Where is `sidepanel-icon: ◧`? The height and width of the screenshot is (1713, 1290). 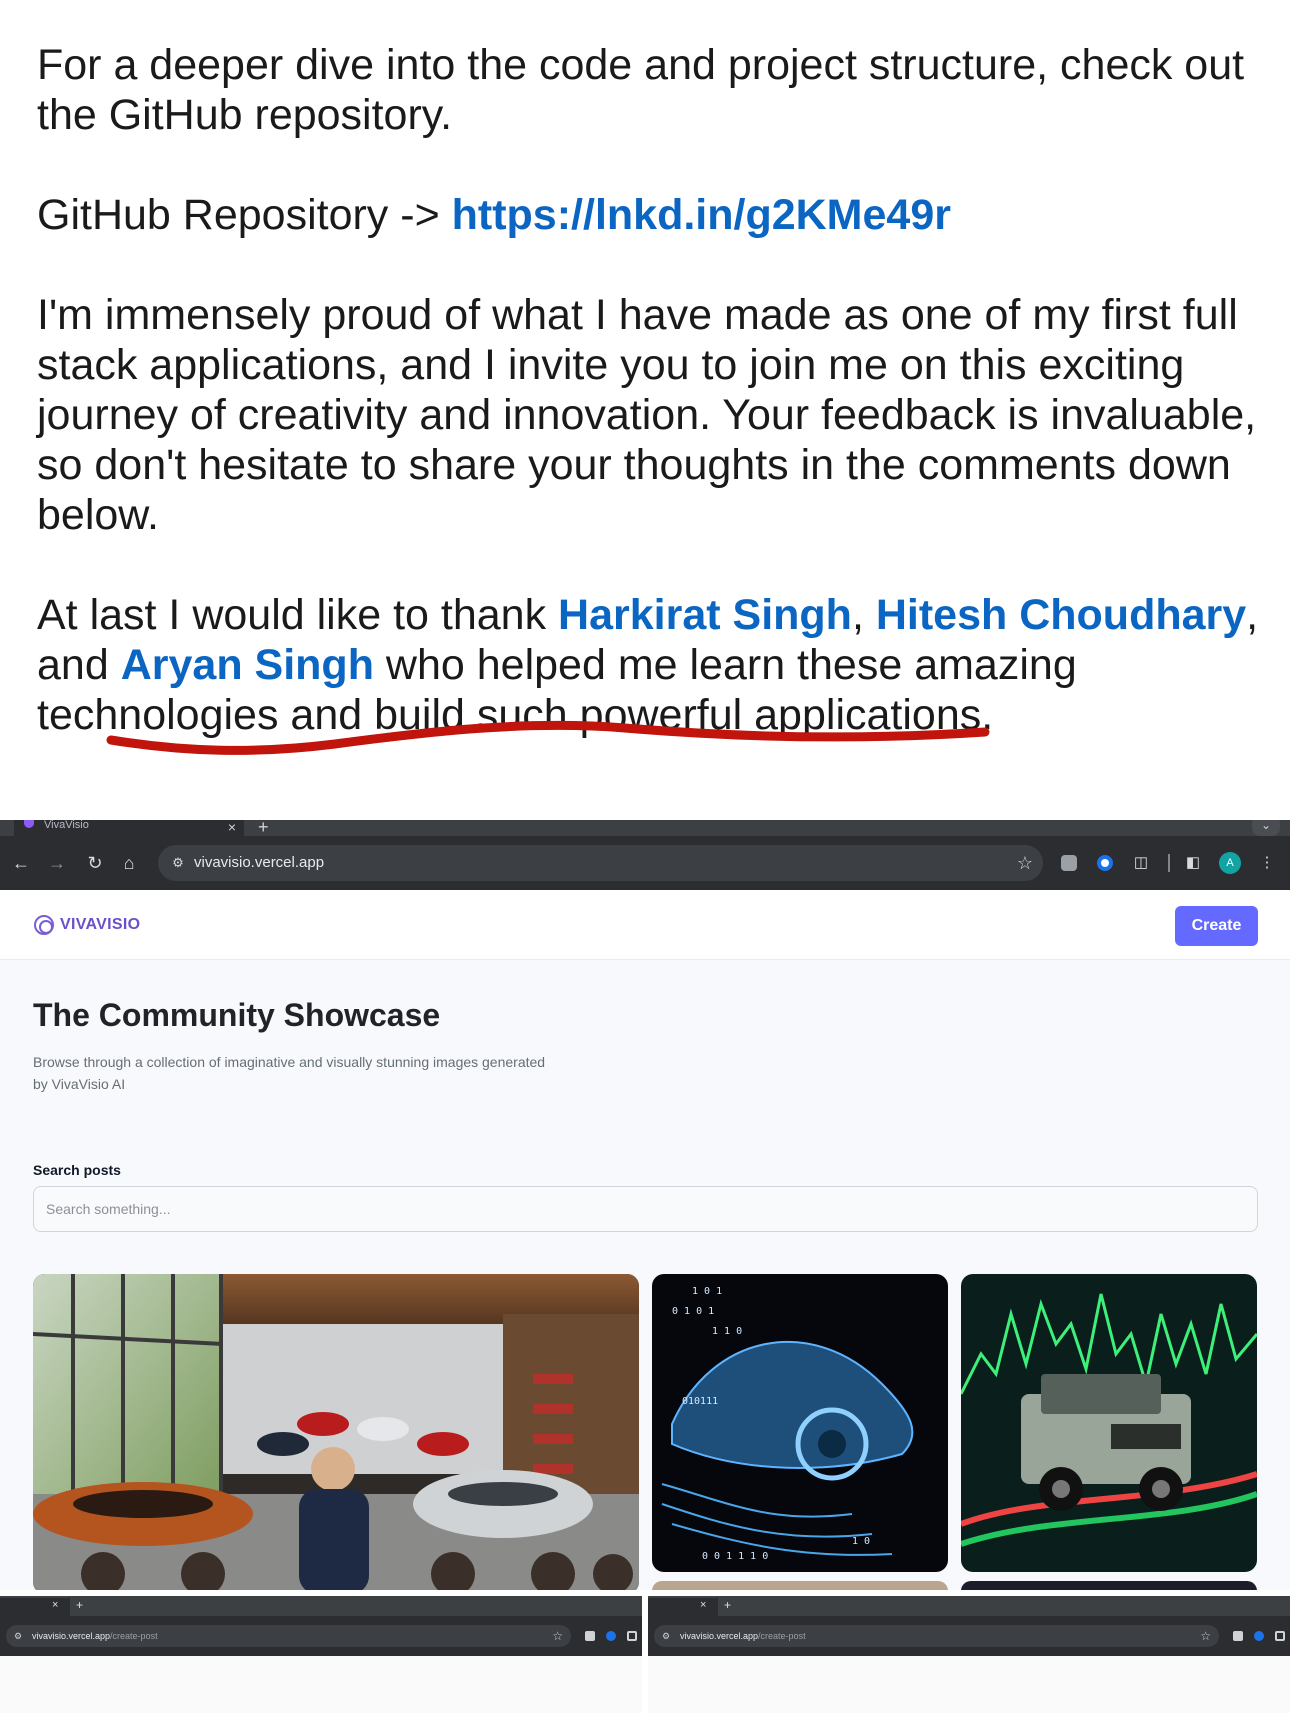
sidepanel-icon: ◧ is located at coordinates (1193, 863).